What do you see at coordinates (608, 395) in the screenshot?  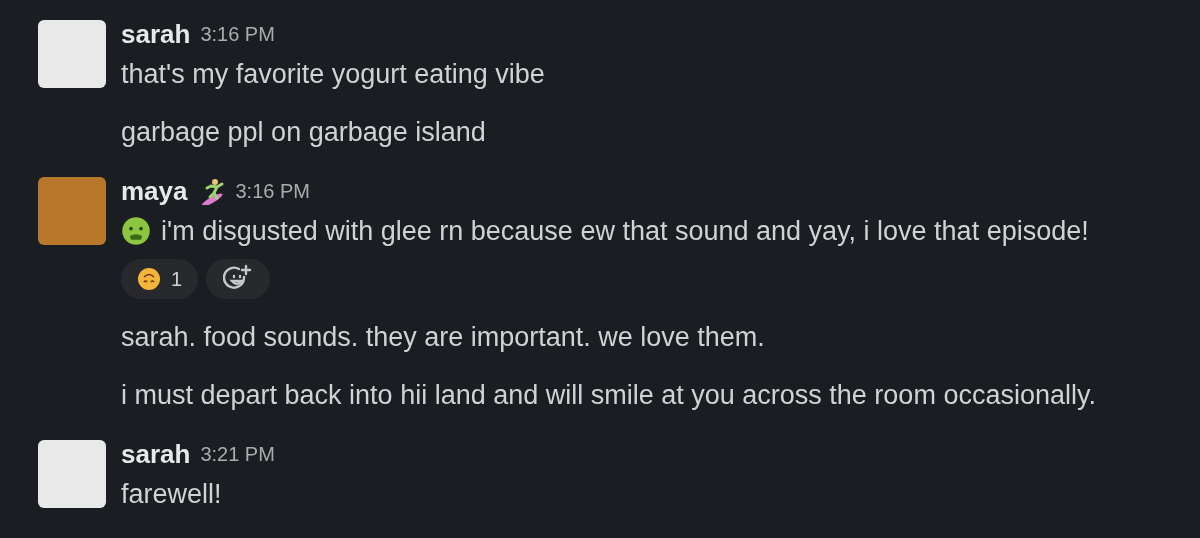 I see `message-text: i must depart back into hii land and will smile at you across the room occasionally.` at bounding box center [608, 395].